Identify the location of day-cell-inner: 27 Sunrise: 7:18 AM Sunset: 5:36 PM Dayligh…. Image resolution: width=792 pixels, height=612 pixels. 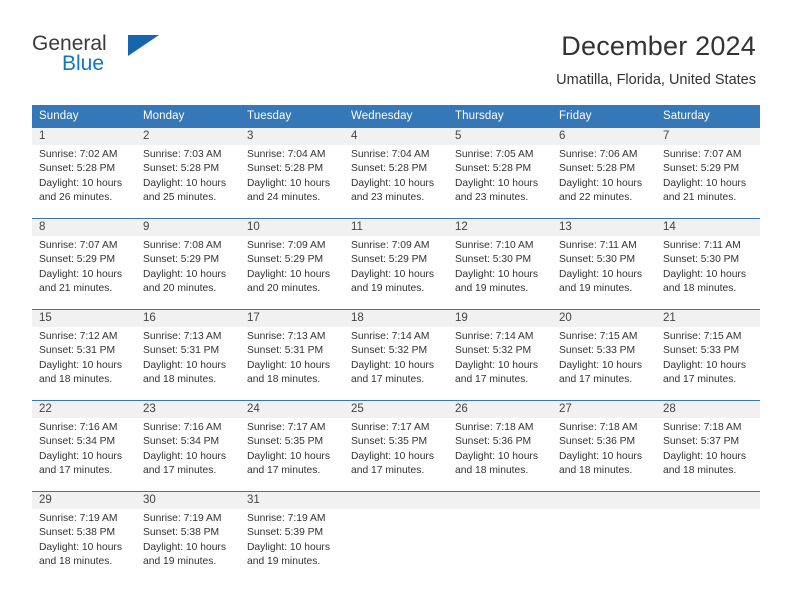
(604, 446).